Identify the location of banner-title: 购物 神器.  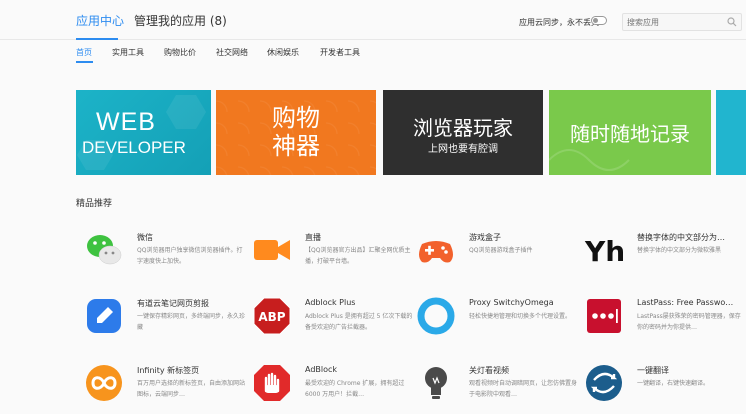
(296, 132).